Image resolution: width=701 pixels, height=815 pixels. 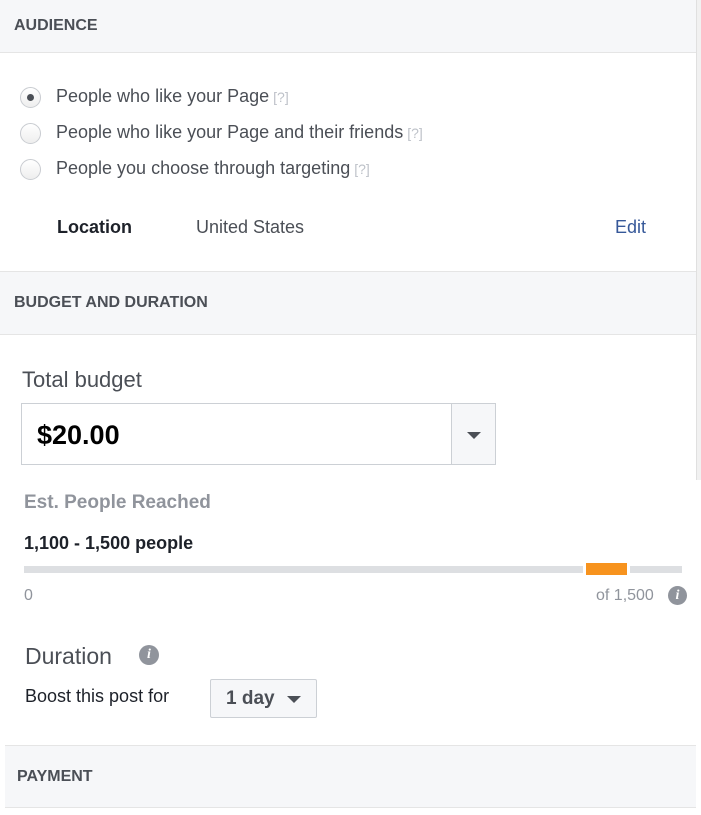 I want to click on audience-header: AUDIENCE, so click(x=348, y=26).